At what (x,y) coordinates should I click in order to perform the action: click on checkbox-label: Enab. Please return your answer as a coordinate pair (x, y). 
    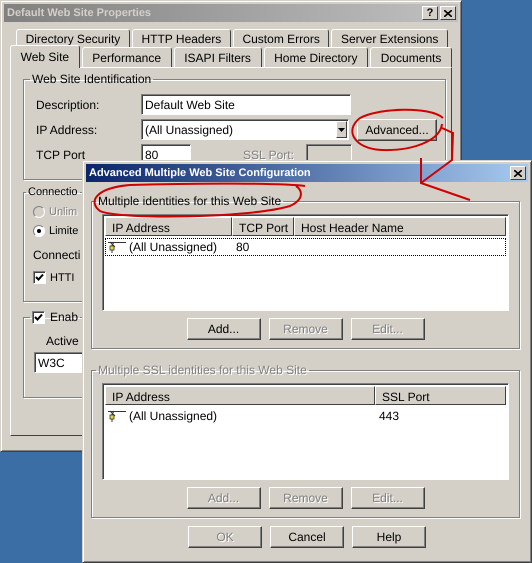
    Looking at the image, I should click on (64, 317).